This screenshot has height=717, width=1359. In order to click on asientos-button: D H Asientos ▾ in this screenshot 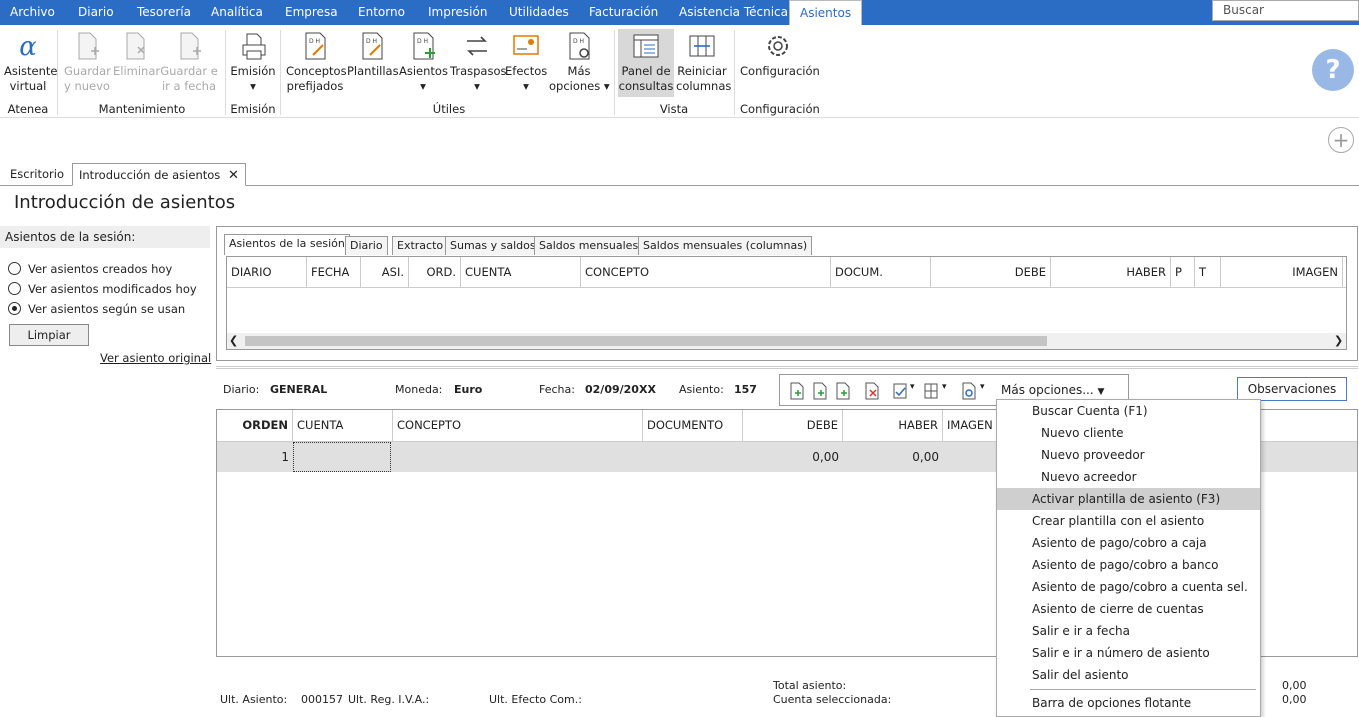, I will do `click(423, 62)`.